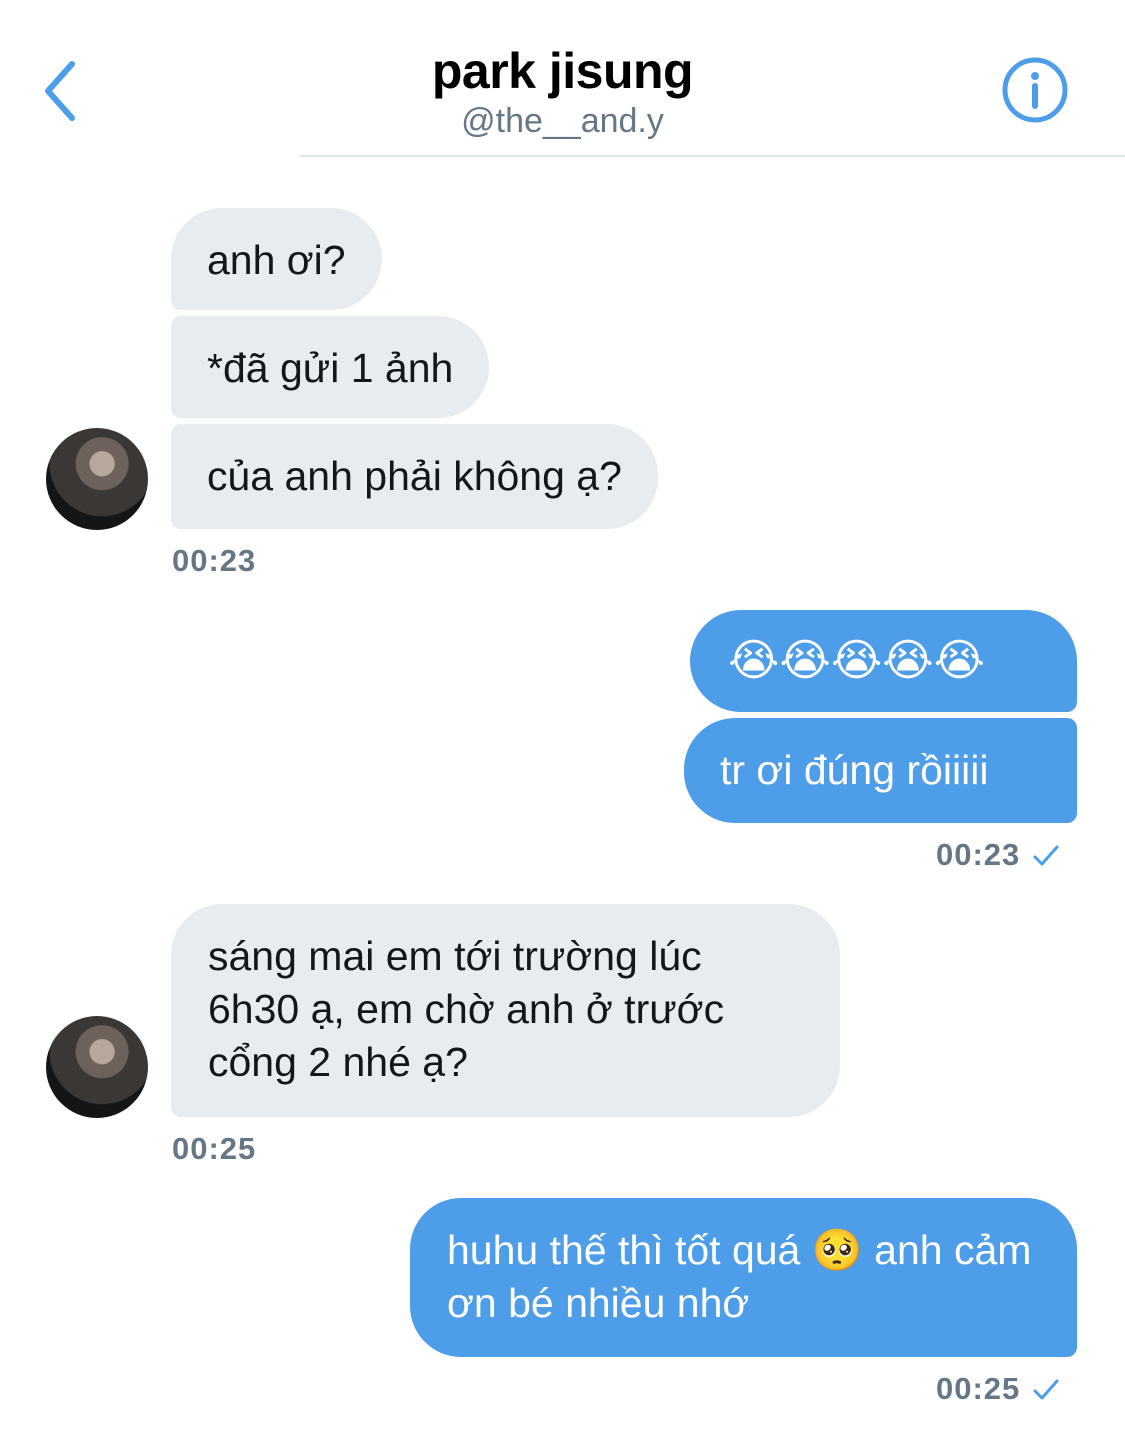 The width and height of the screenshot is (1125, 1444). I want to click on outgoing-message-bubble: 😭😭😭😭😭, so click(883, 661).